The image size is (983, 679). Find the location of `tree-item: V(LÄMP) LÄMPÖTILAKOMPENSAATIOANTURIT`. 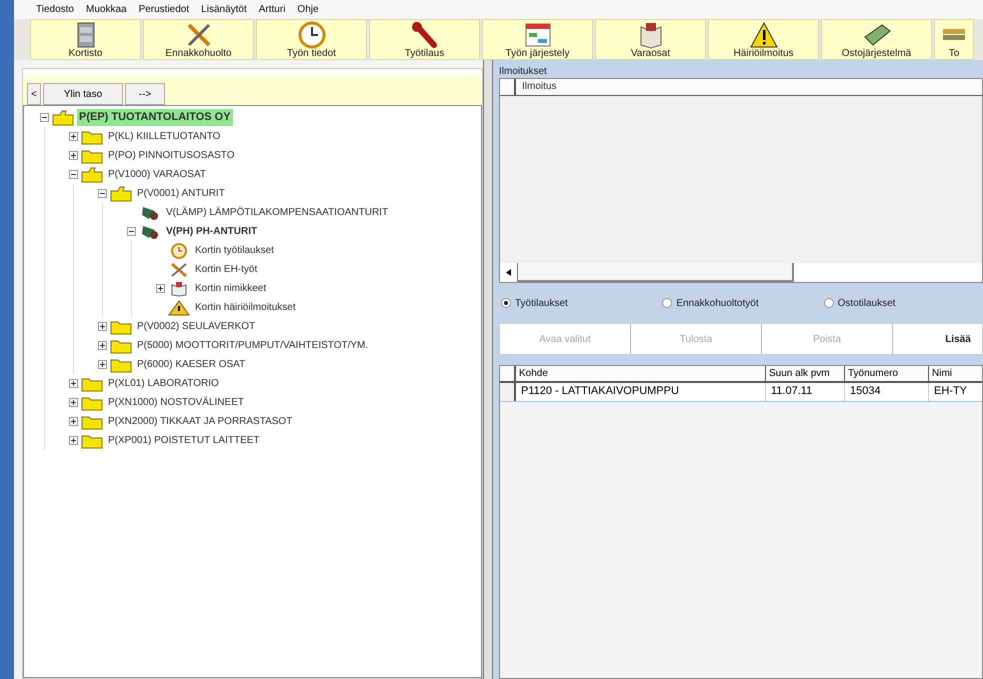

tree-item: V(LÄMP) LÄMPÖTILAKOMPENSAATIOANTURIT is located at coordinates (277, 212).